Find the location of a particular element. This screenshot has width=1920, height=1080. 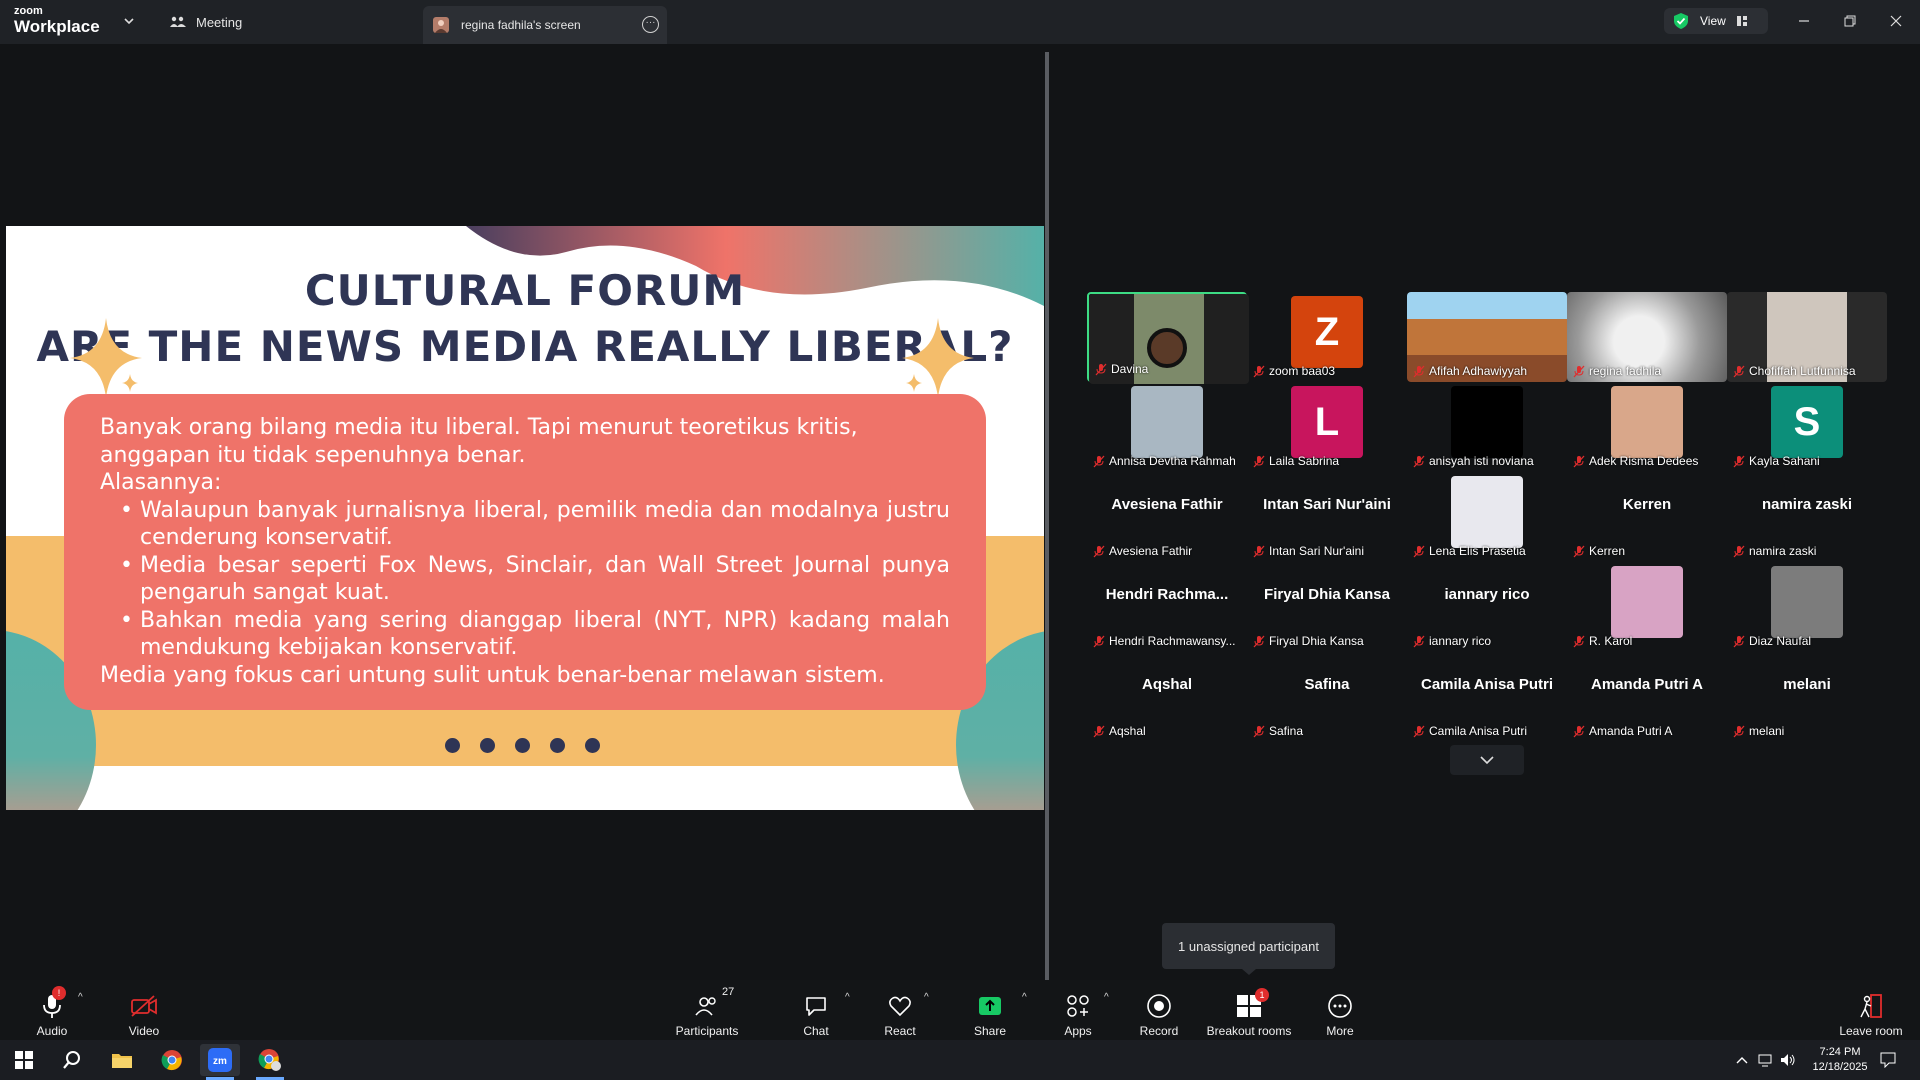

apps-label: Apps is located at coordinates (1078, 1031).